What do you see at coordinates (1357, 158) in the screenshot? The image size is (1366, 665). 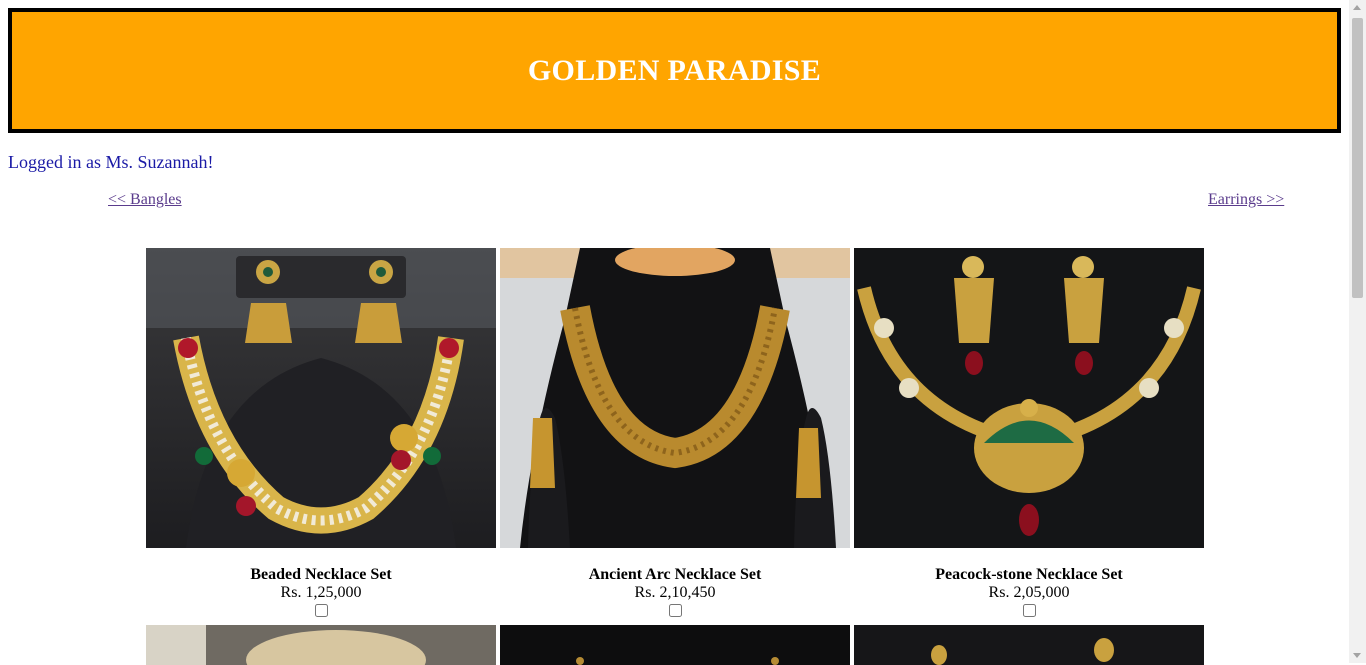 I see `scrollbar-thumb` at bounding box center [1357, 158].